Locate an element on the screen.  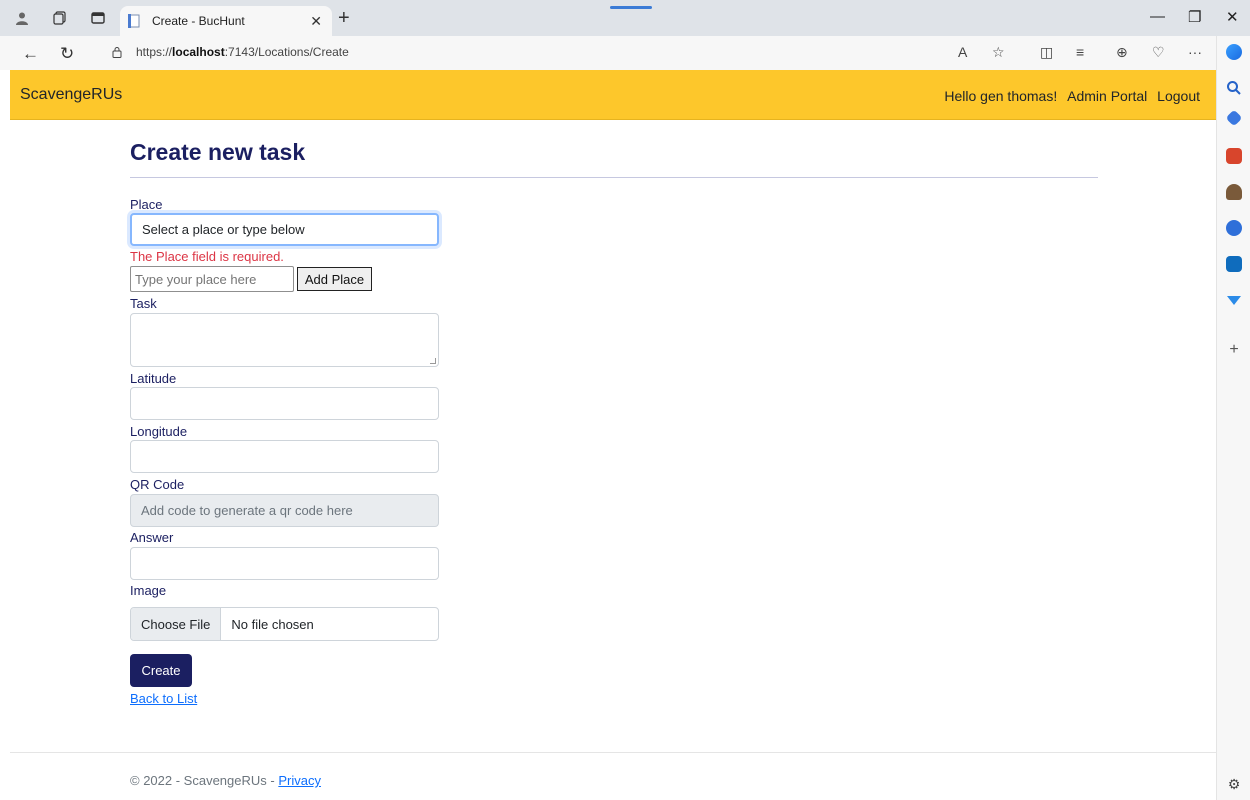
drag-indicator is located at coordinates (631, 7).